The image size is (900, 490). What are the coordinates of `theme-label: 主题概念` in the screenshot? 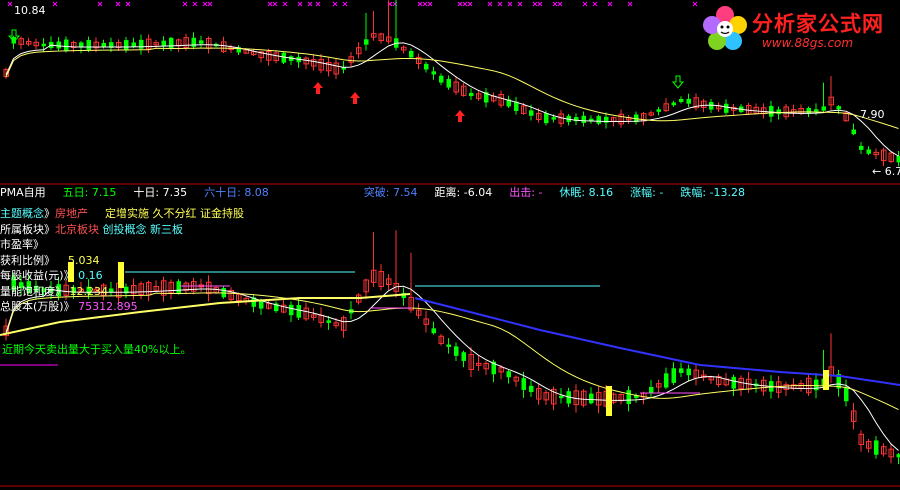 It's located at (22, 213).